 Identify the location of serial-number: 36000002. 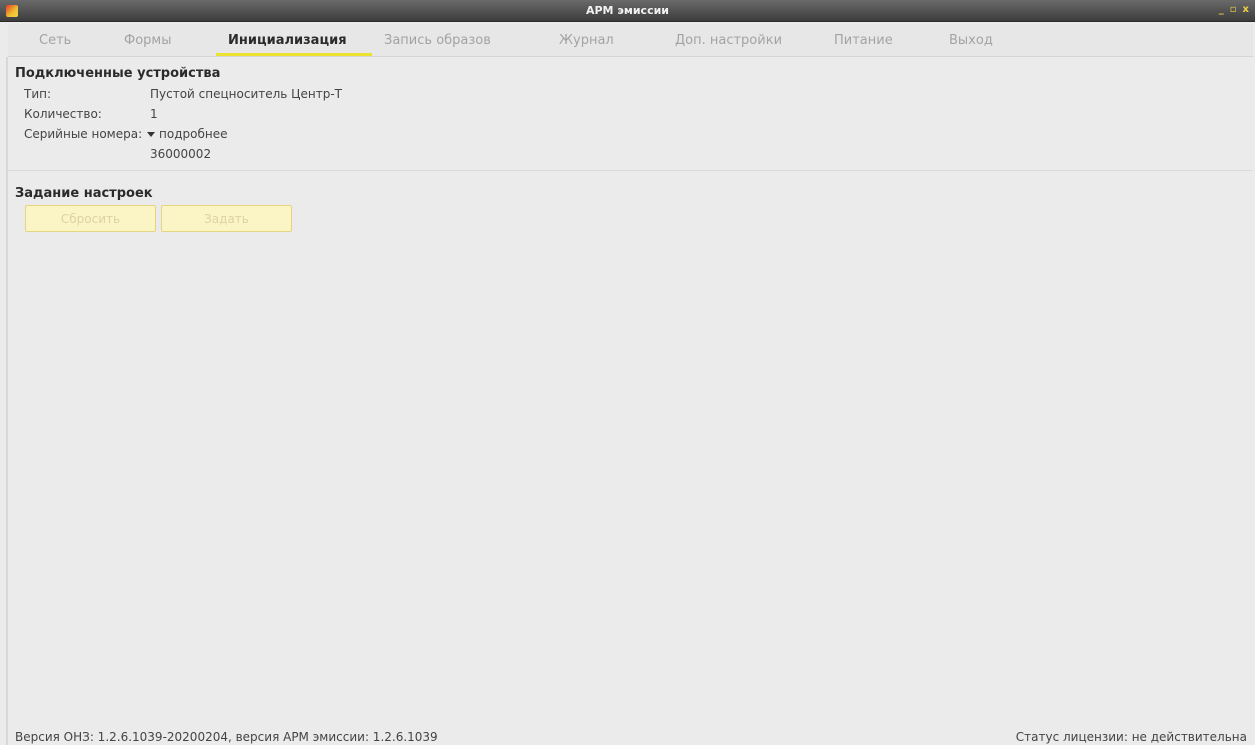
(181, 154).